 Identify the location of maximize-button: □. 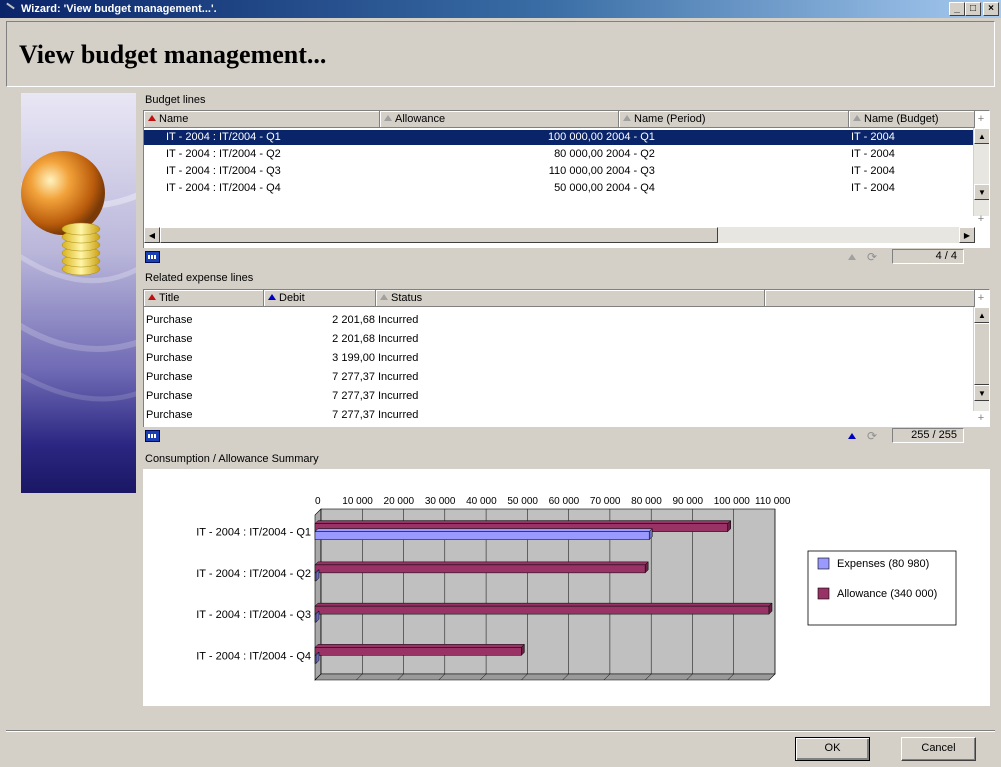
(973, 9).